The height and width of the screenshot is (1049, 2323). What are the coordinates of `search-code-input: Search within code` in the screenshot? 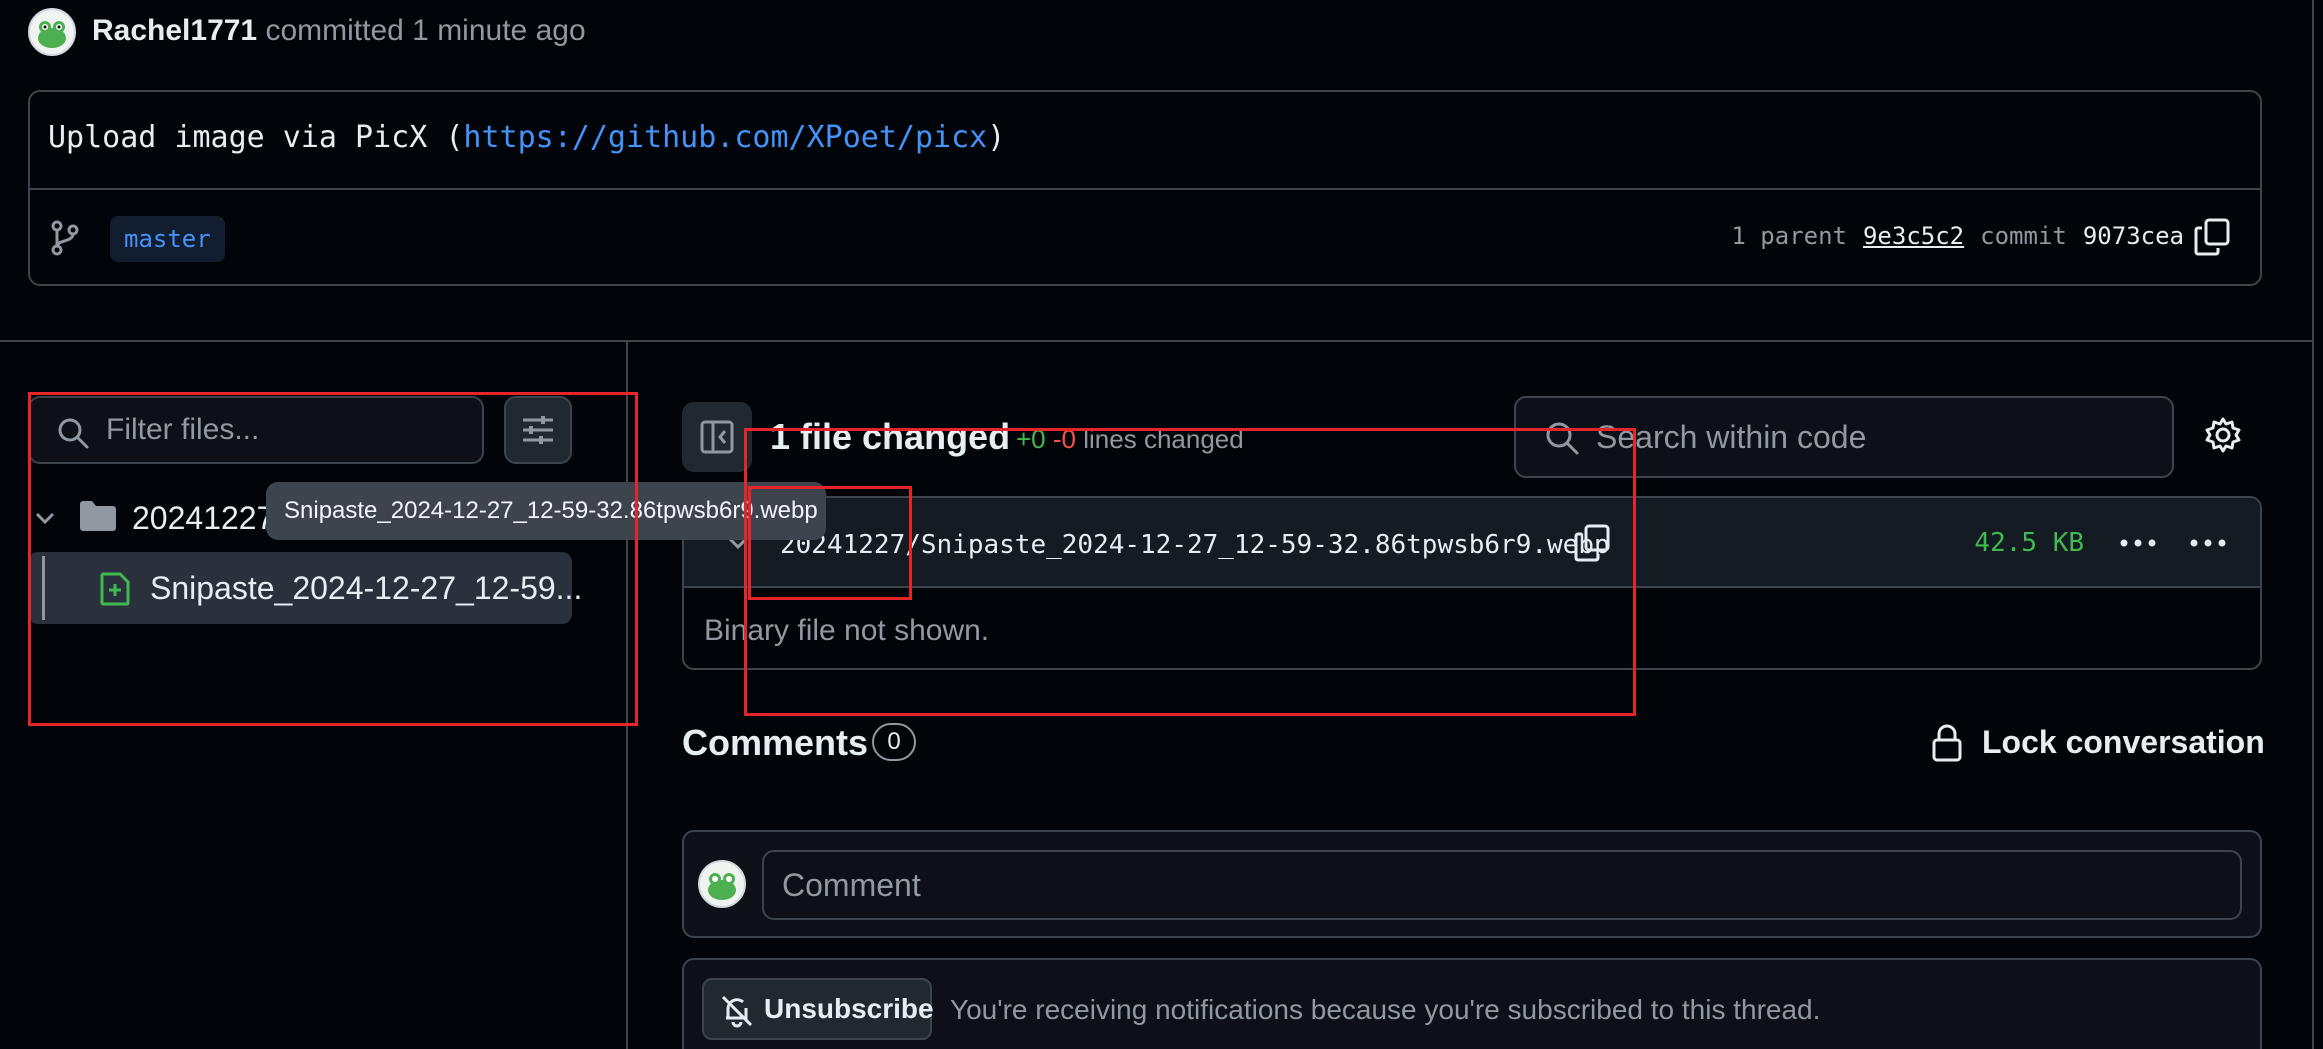 It's located at (1844, 437).